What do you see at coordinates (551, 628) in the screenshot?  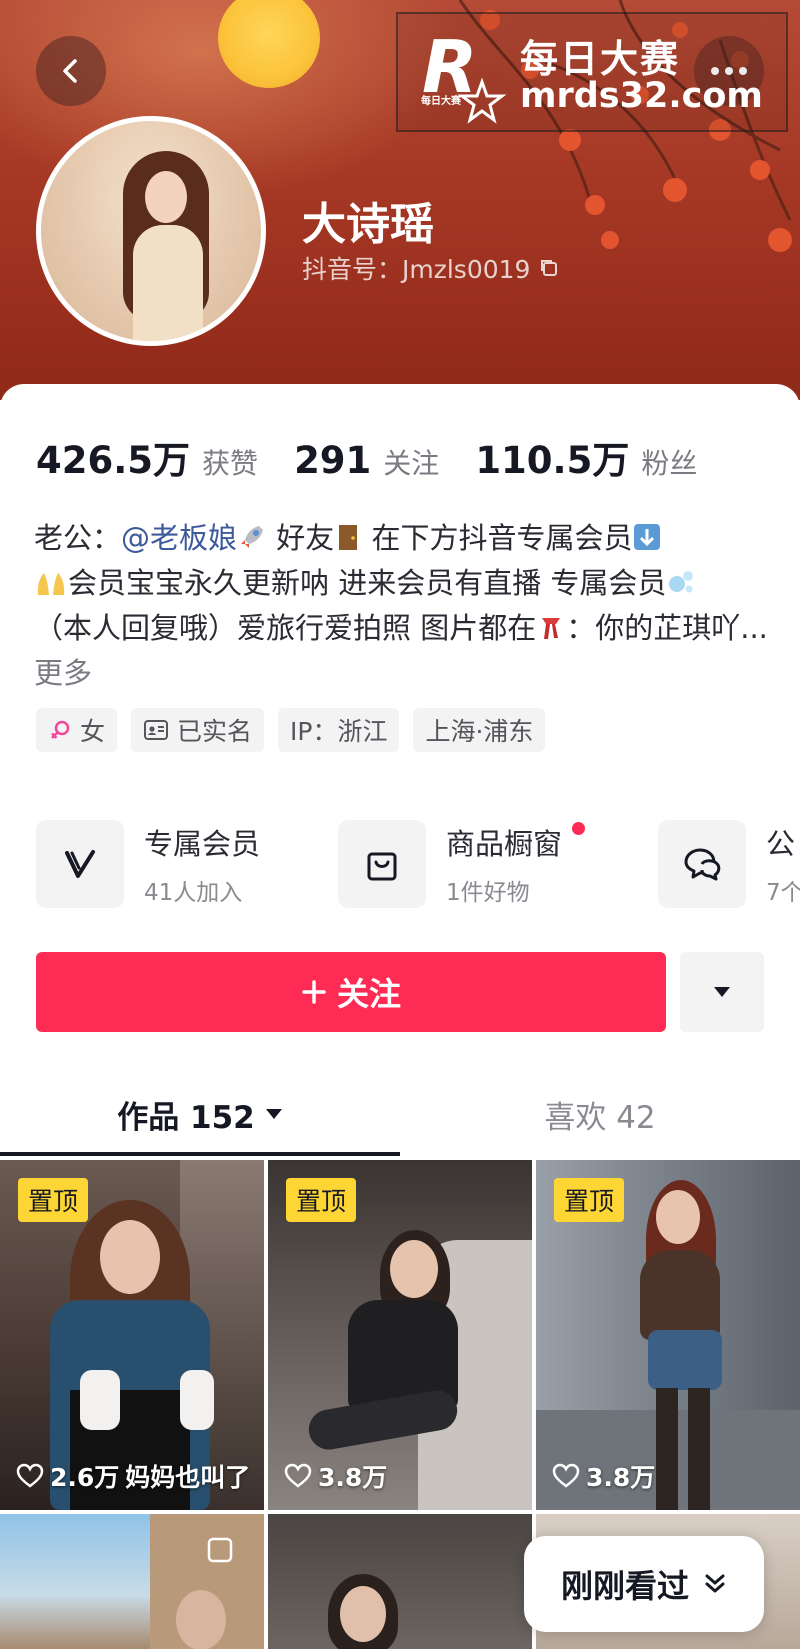 I see `scarf-icon` at bounding box center [551, 628].